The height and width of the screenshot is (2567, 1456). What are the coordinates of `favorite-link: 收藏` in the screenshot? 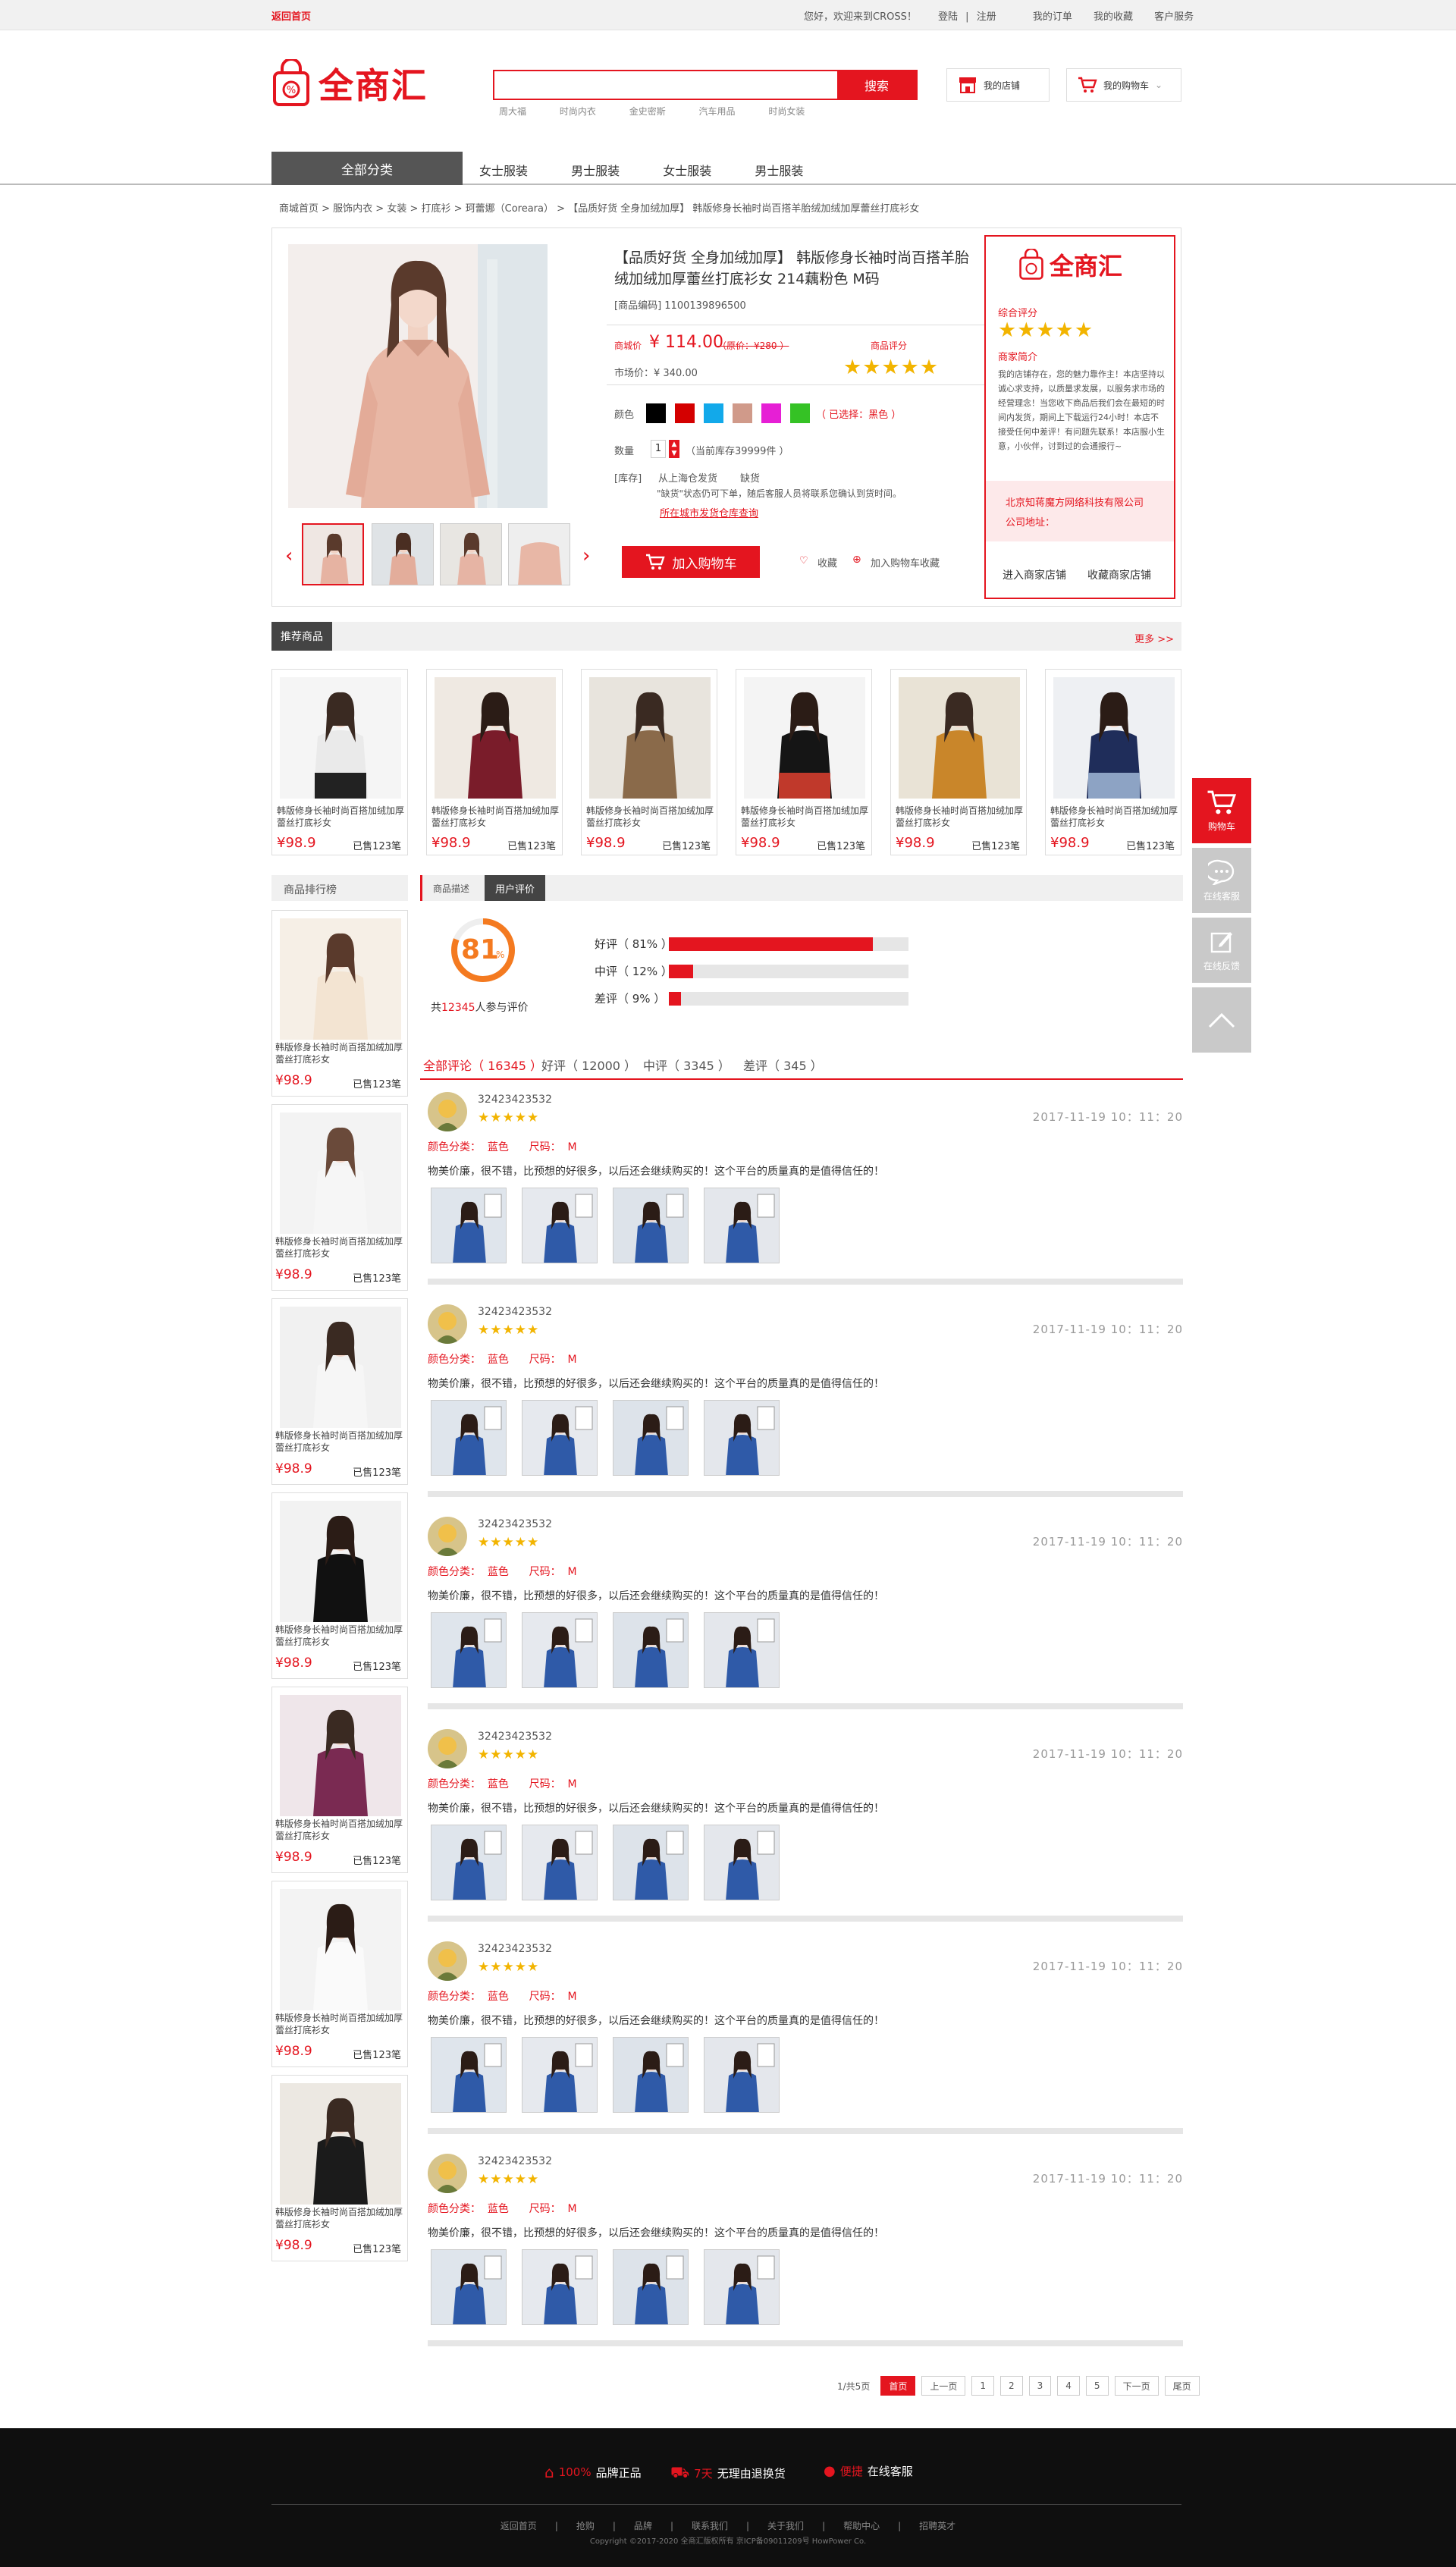 It's located at (827, 562).